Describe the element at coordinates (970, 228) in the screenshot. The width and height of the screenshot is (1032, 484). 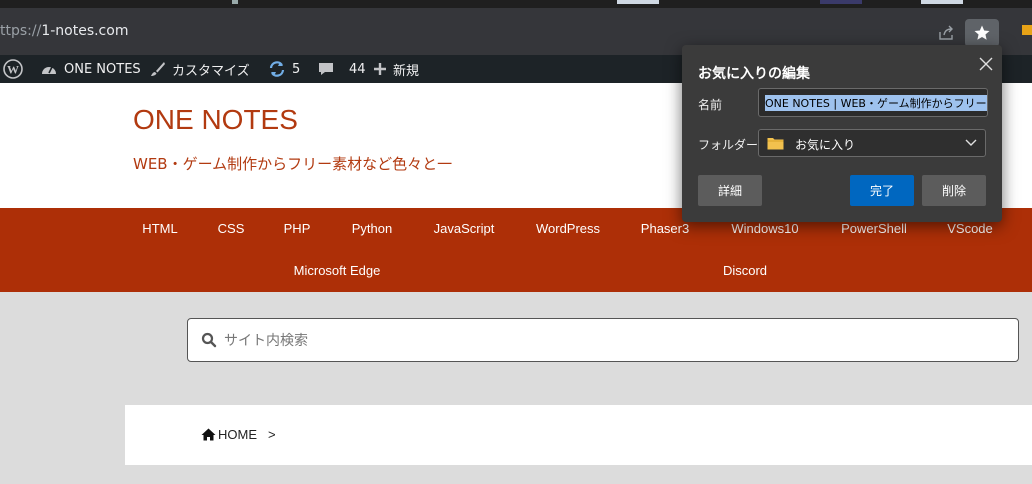
I see `nav-item-vscode: VScode` at that location.